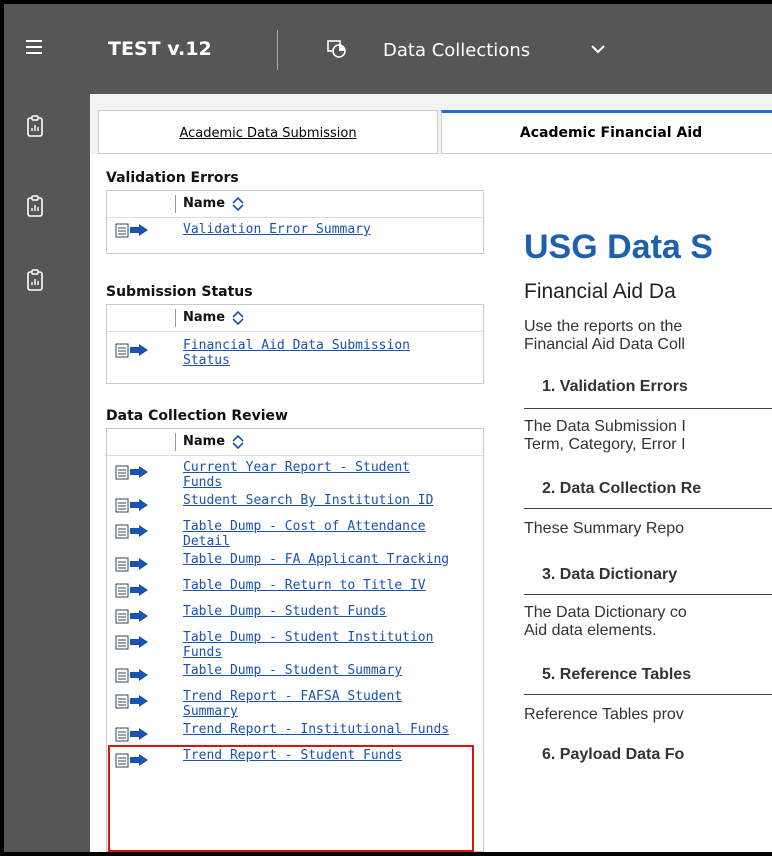 The height and width of the screenshot is (856, 772). I want to click on list-item: Table Dump - Student Summary, so click(295, 676).